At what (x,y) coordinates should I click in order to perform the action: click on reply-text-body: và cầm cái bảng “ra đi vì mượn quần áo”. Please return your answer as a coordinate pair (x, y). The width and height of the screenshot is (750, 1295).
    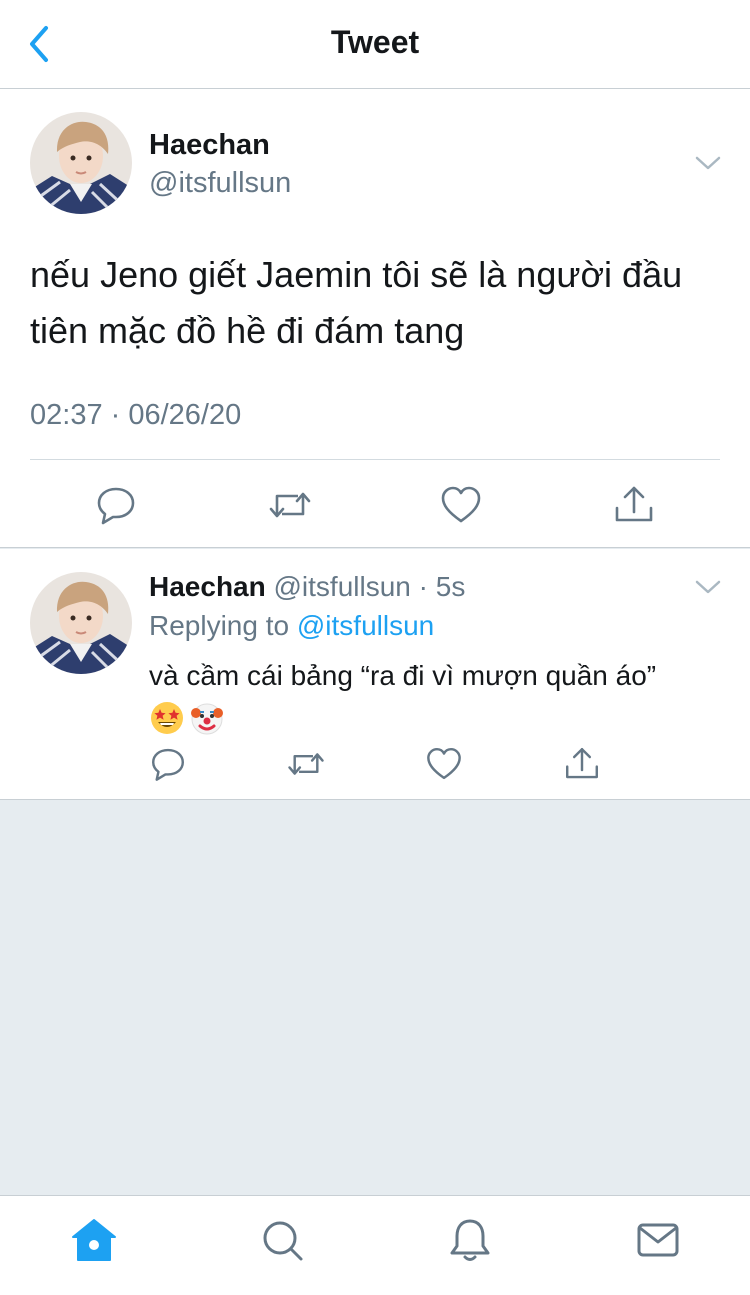
    Looking at the image, I should click on (403, 675).